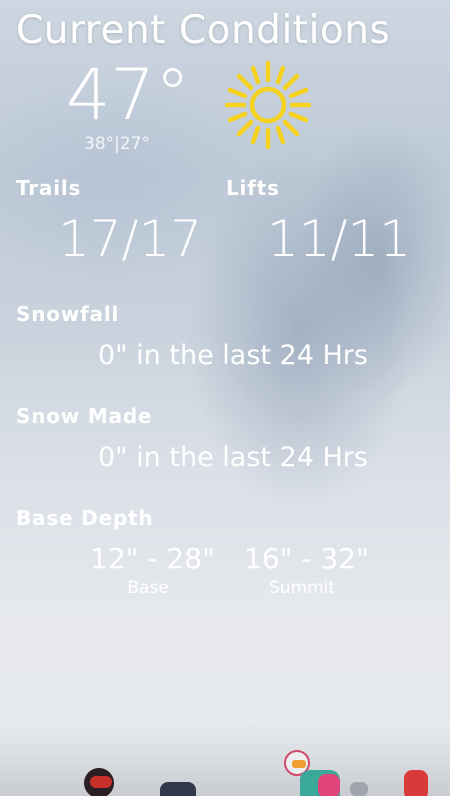  Describe the element at coordinates (148, 588) in the screenshot. I see `base-caption: Base` at that location.